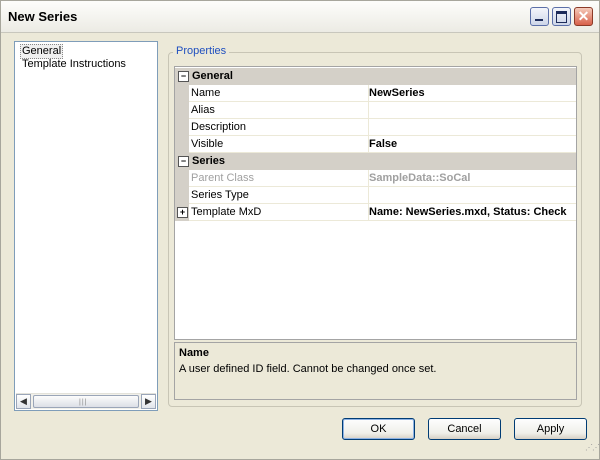 The height and width of the screenshot is (460, 600). I want to click on chevron-right-icon: ▶, so click(148, 401).